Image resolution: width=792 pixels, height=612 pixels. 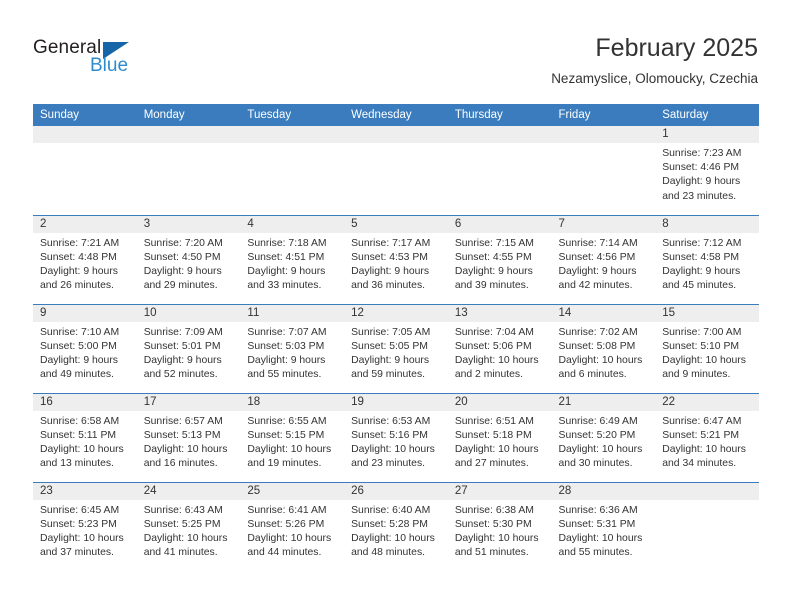 I want to click on weekday-header-sunday: Sunday, so click(x=85, y=115).